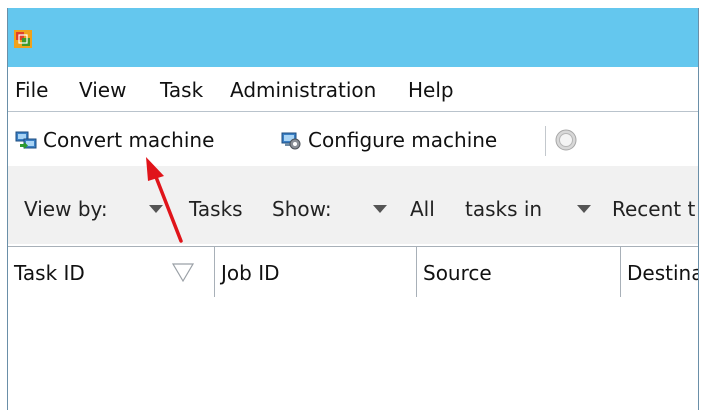 This screenshot has height=410, width=706. I want to click on menu-bar: File View Task Administration Help, so click(353, 90).